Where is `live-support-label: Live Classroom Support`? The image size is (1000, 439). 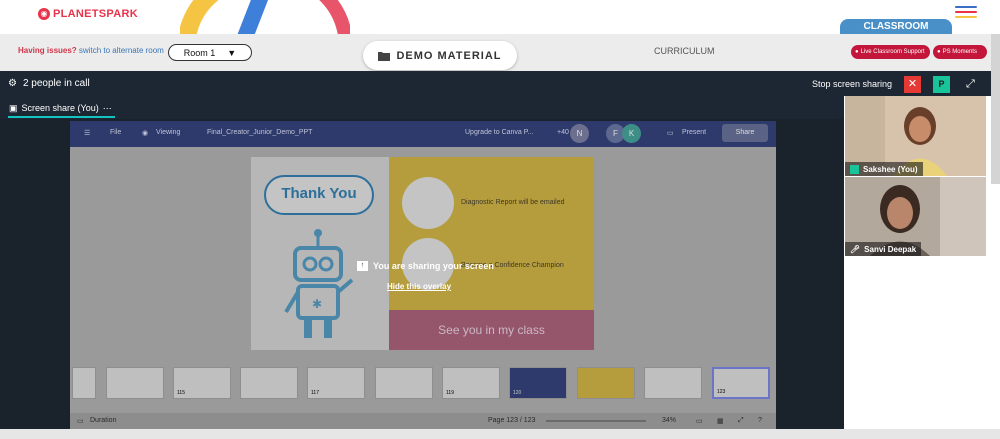
live-support-label: Live Classroom Support is located at coordinates (892, 52).